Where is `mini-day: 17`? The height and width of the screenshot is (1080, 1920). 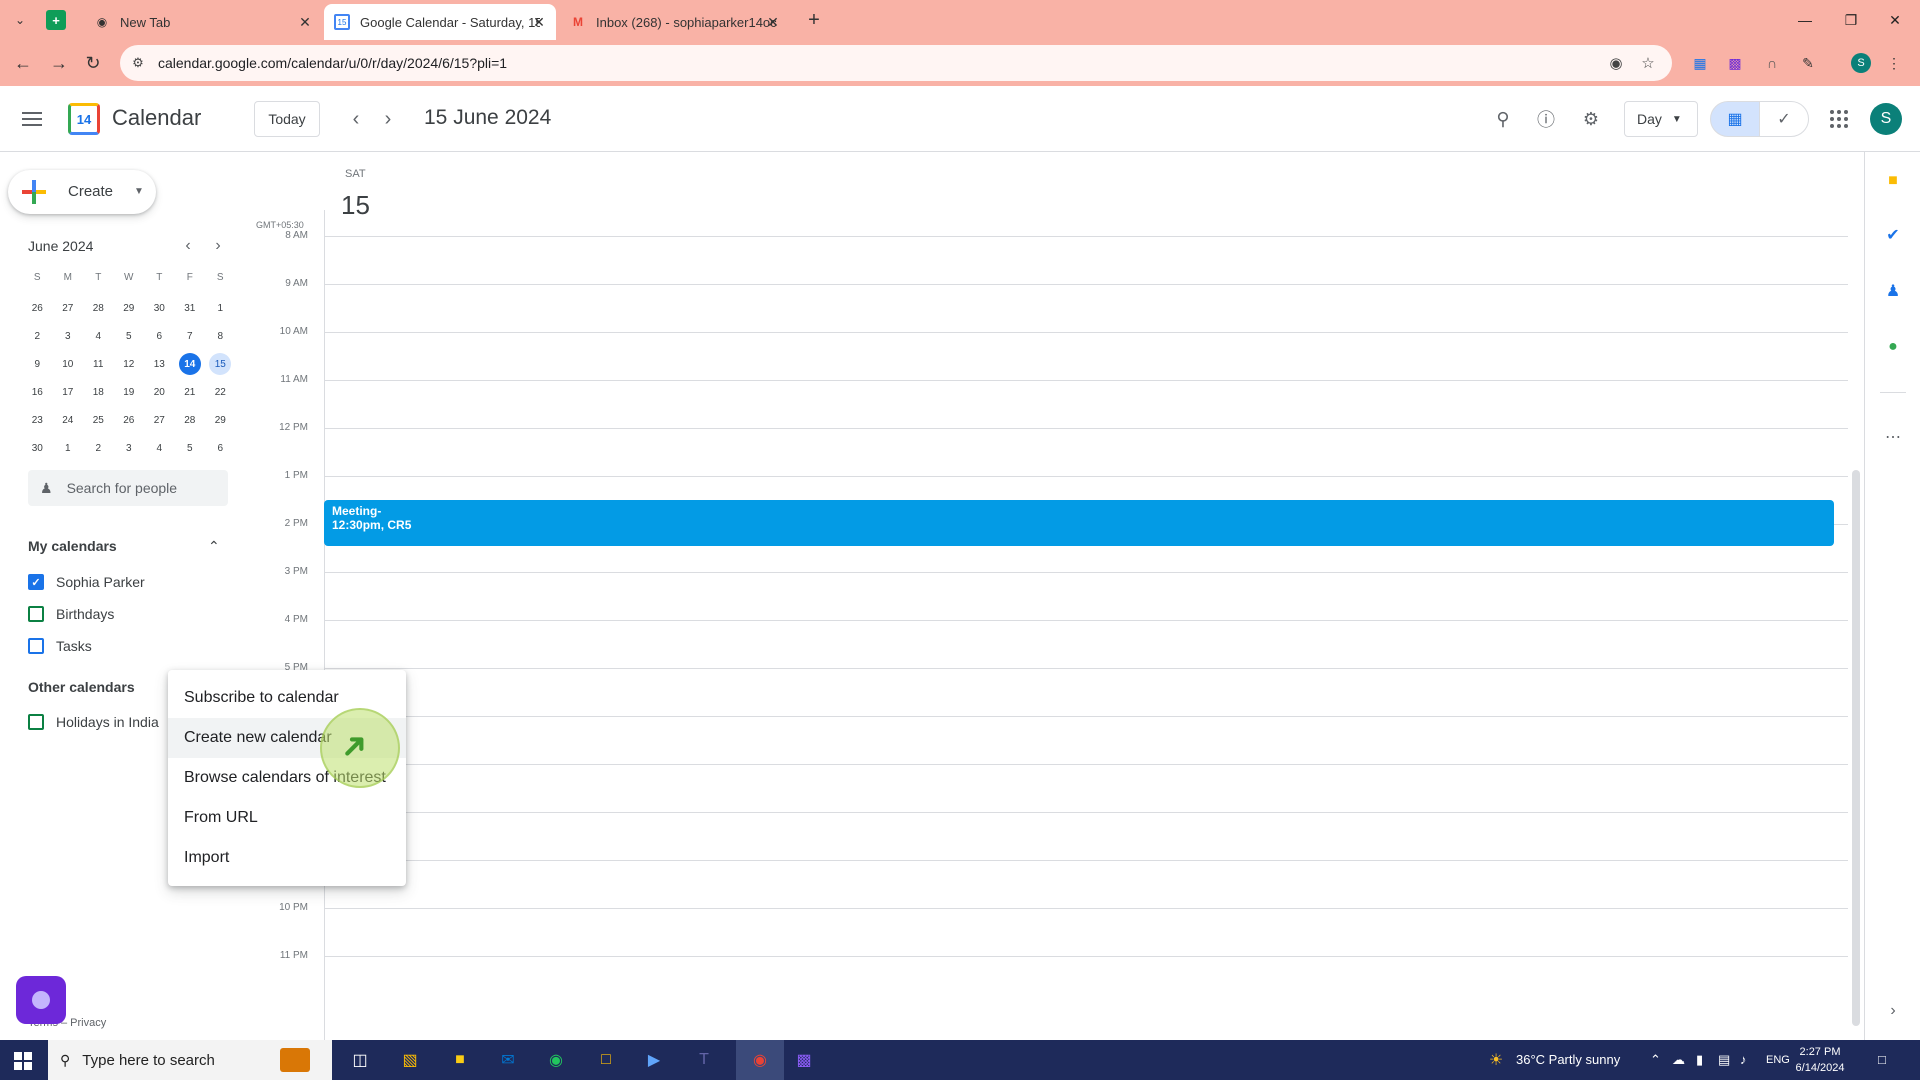
mini-day: 17 is located at coordinates (68, 392).